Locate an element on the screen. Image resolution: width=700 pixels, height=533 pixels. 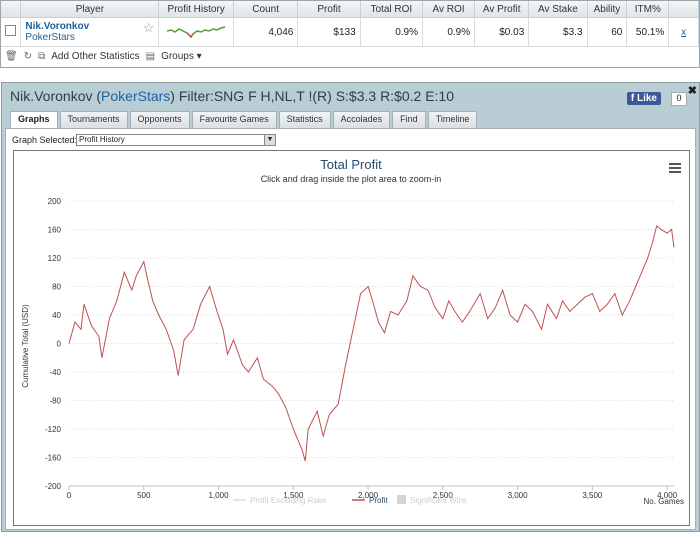
tab-accolades: Accolades is located at coordinates (361, 120).